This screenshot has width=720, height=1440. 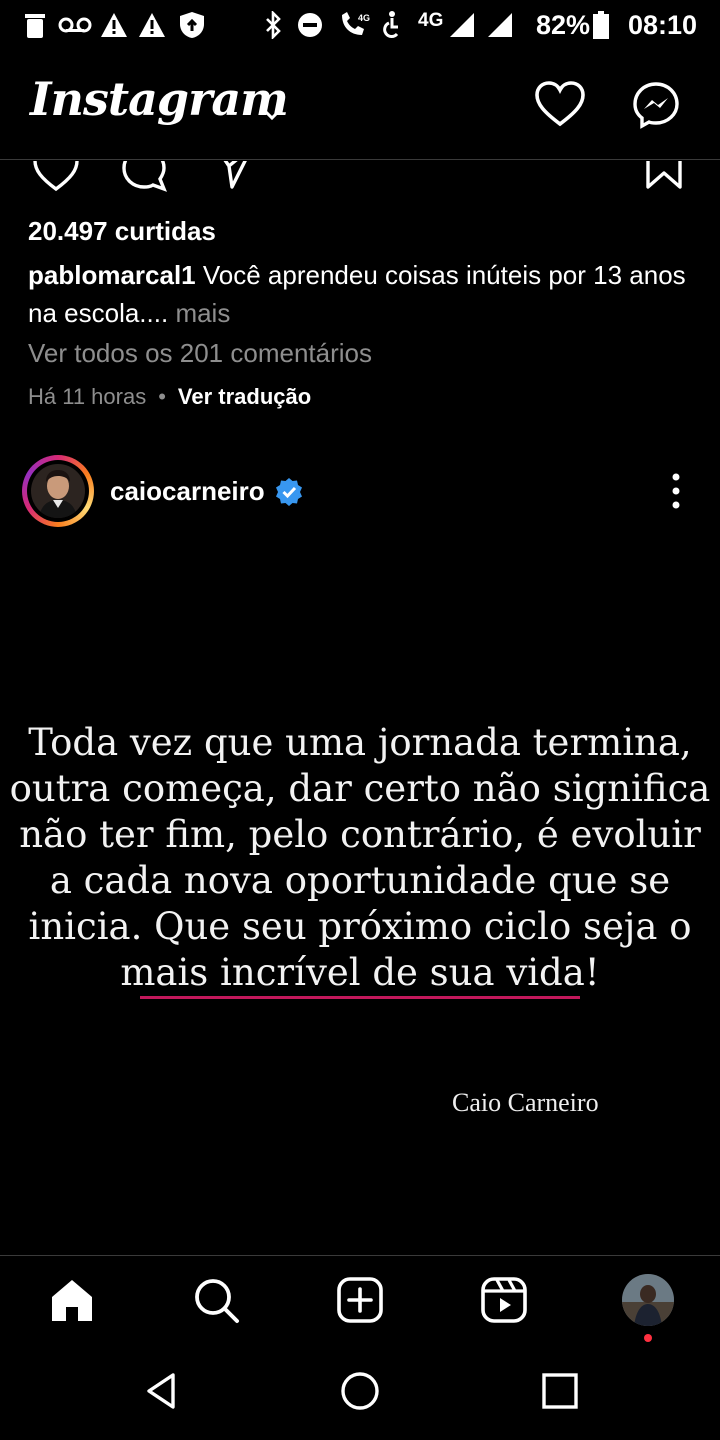 What do you see at coordinates (360, 788) in the screenshot?
I see `quote-line: outra começa, dar certo não significa` at bounding box center [360, 788].